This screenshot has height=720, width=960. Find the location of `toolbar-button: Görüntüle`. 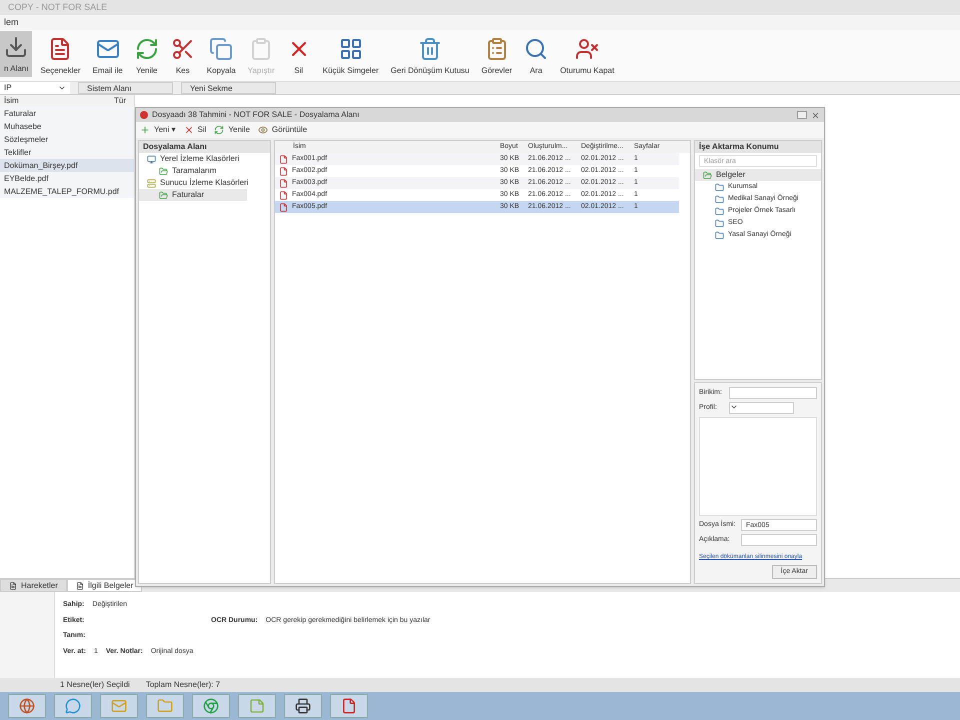

toolbar-button: Görüntüle is located at coordinates (283, 130).